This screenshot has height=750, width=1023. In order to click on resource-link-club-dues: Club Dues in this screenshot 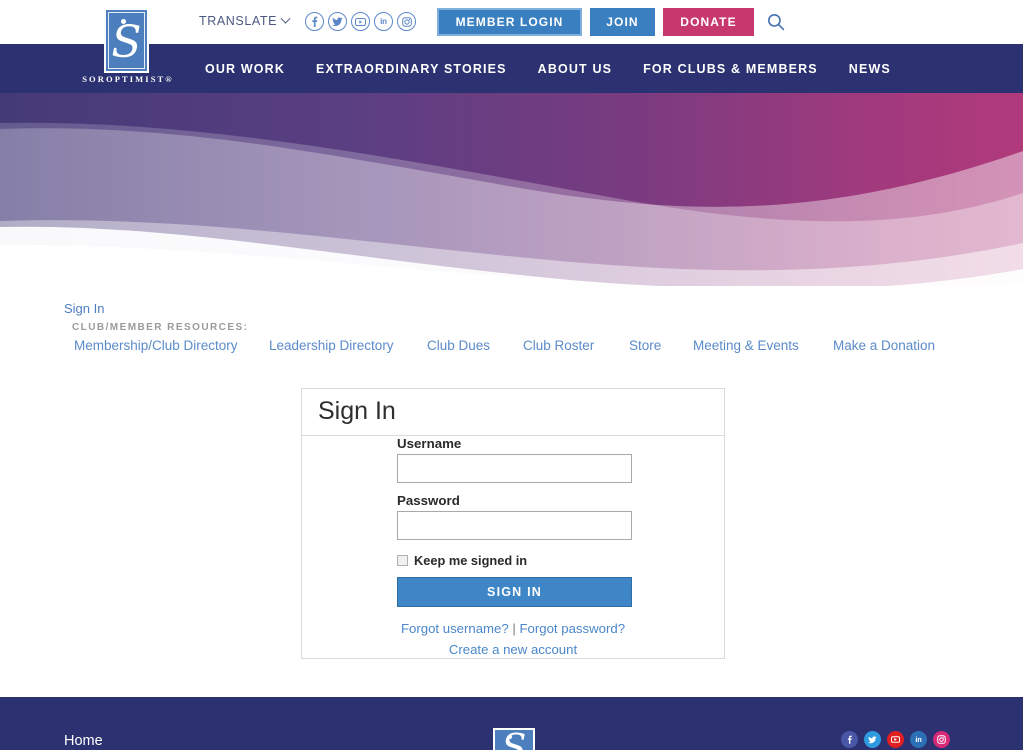, I will do `click(458, 345)`.